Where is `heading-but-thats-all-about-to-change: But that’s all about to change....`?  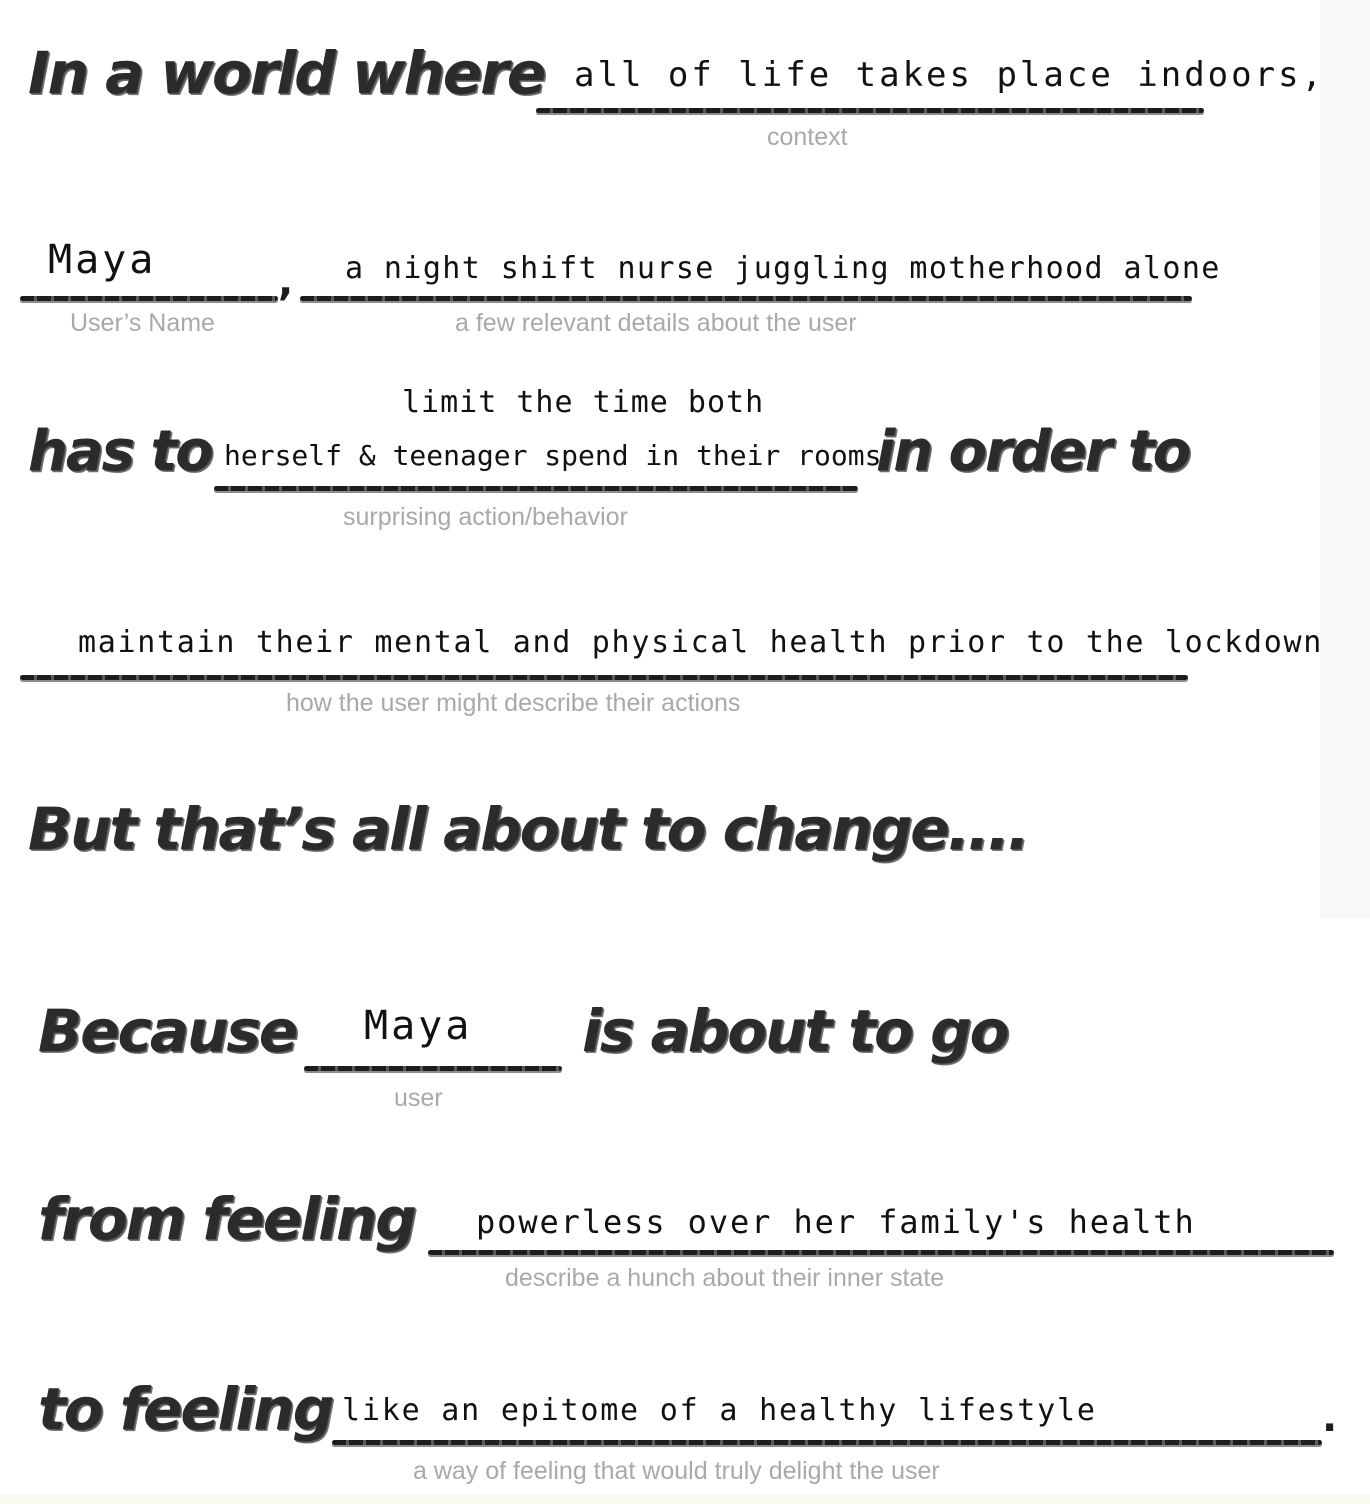 heading-but-thats-all-about-to-change: But that’s all about to change.... is located at coordinates (529, 829).